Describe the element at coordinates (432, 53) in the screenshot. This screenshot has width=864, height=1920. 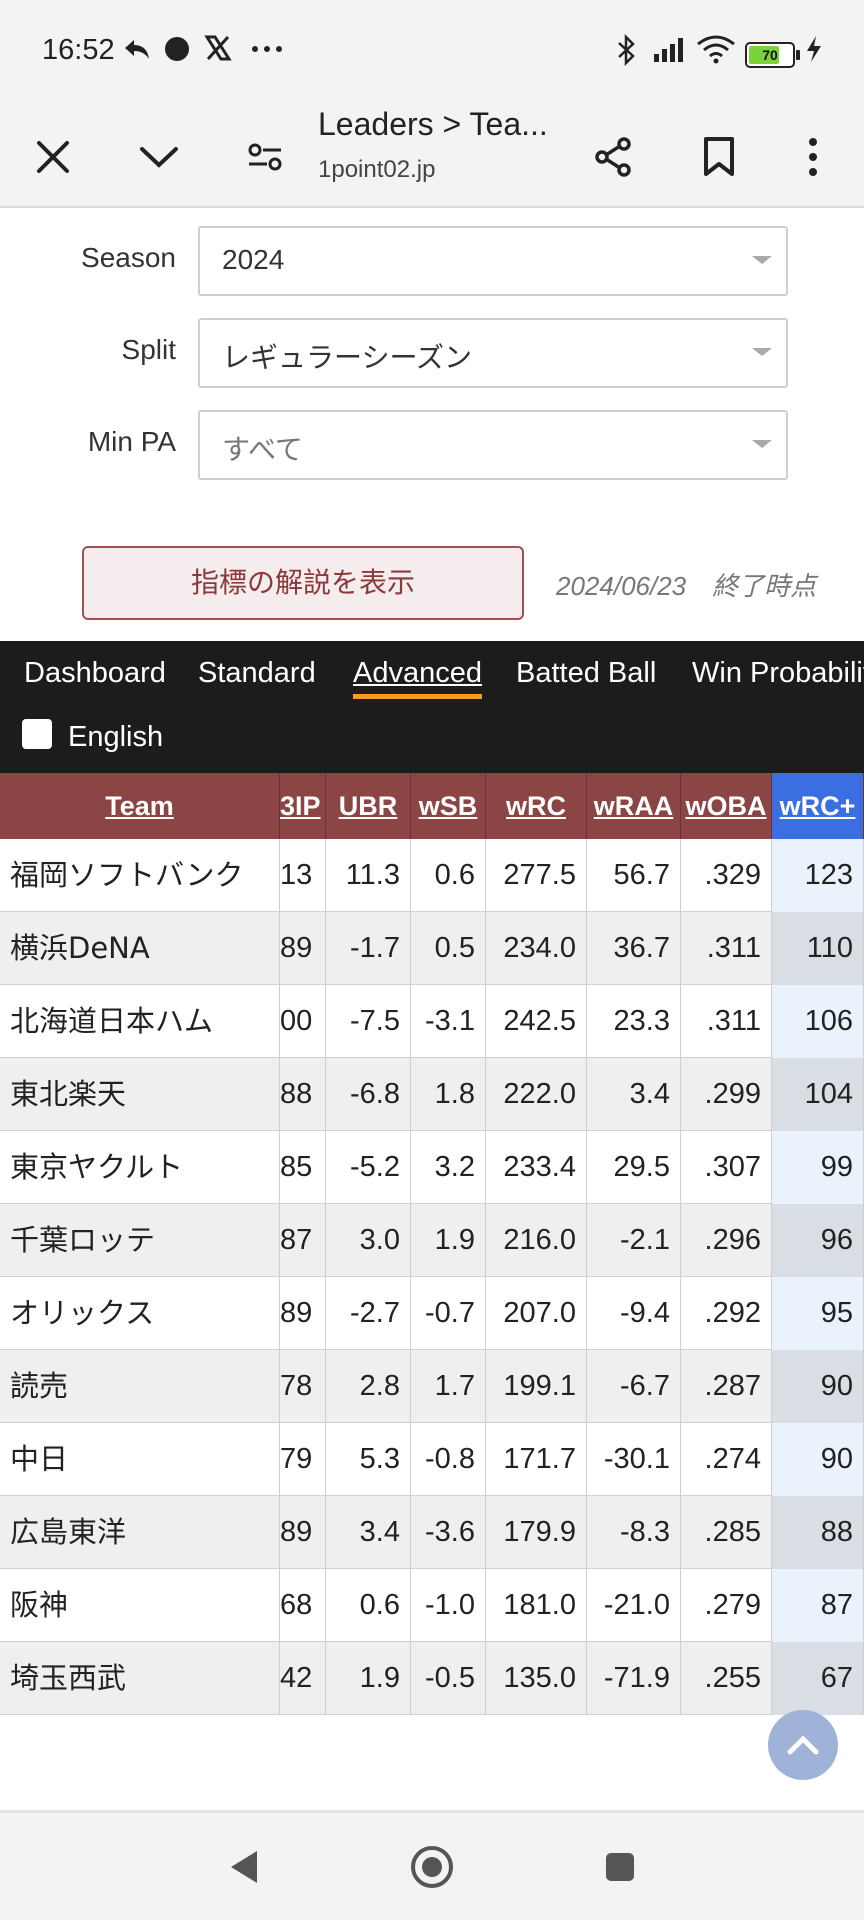
I see `status-bar: 16:52 70` at that location.